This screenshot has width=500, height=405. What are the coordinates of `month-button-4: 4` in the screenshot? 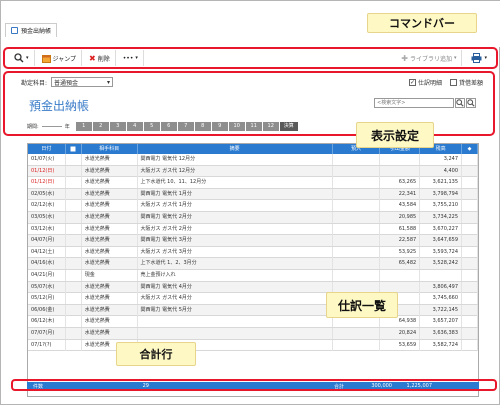 It's located at (134, 126).